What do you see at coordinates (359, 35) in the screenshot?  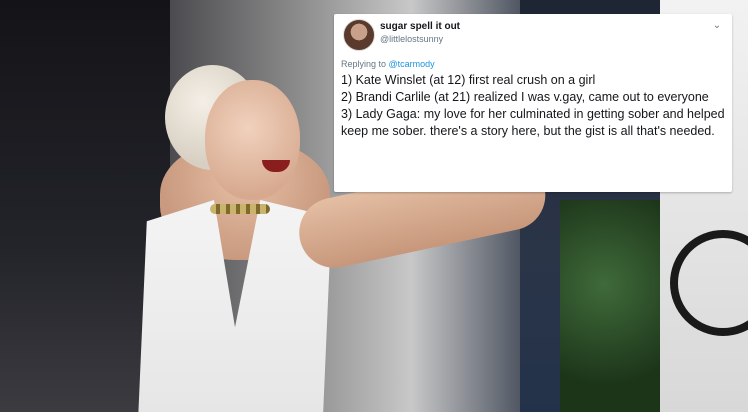 I see `avatar` at bounding box center [359, 35].